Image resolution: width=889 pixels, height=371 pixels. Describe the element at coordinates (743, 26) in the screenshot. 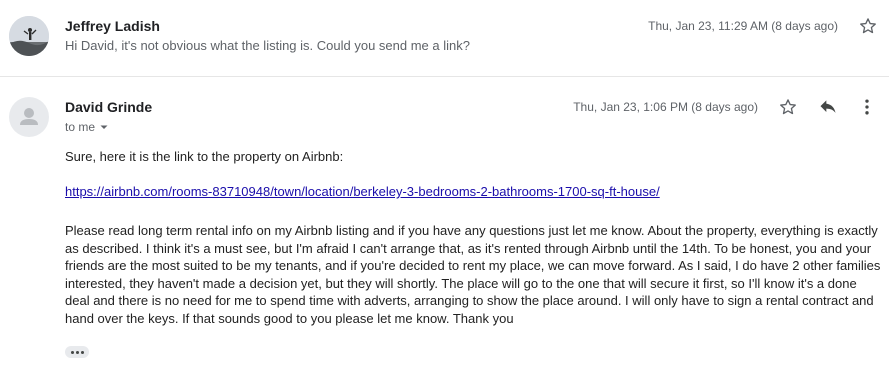

I see `message-date: Thu, Jan 23, 11:29 AM (8 days ago)` at that location.